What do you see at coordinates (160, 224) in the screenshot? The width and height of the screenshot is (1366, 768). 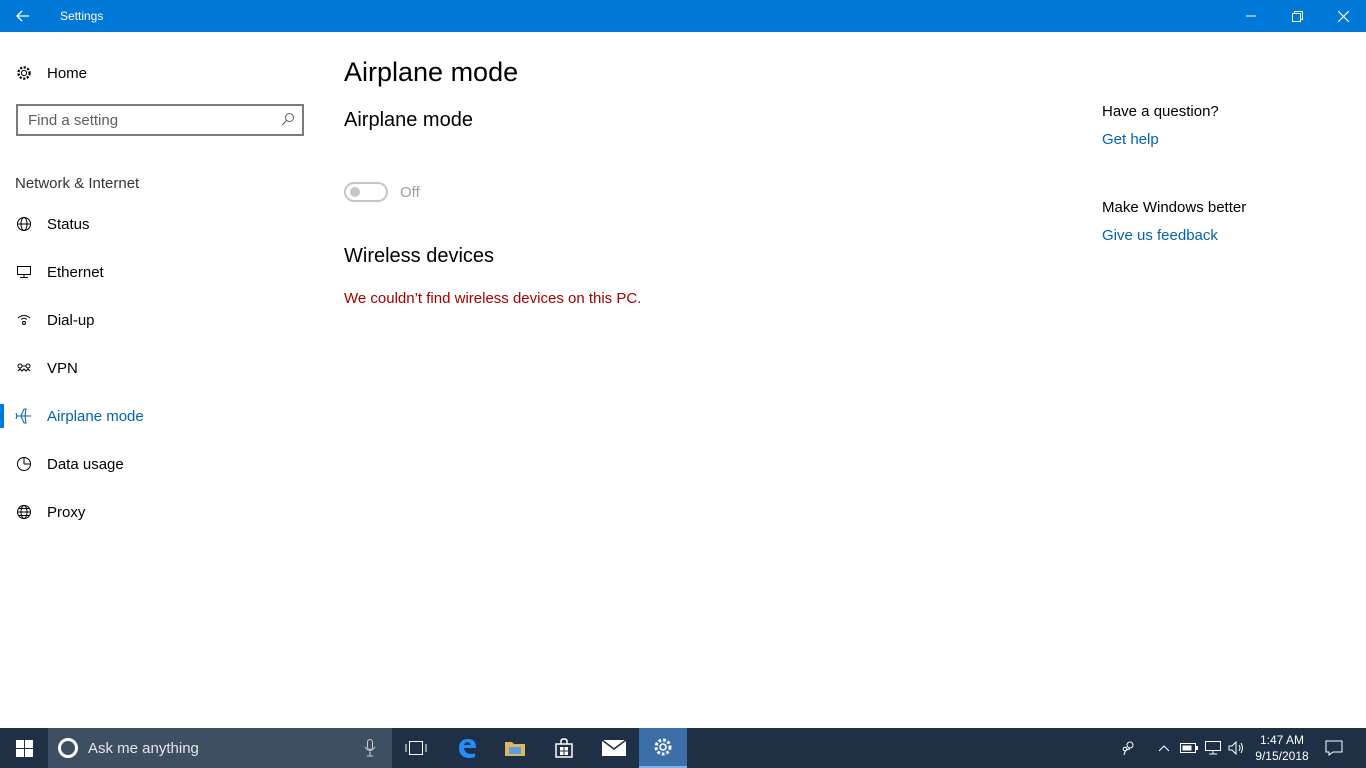 I see `sidebar-item-status: Status` at bounding box center [160, 224].